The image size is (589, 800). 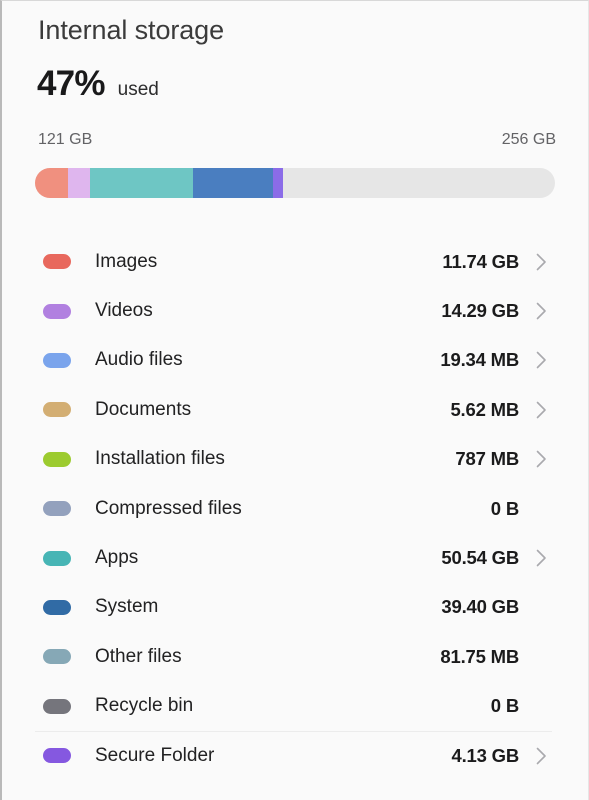 What do you see at coordinates (233, 183) in the screenshot?
I see `bar-segment-system` at bounding box center [233, 183].